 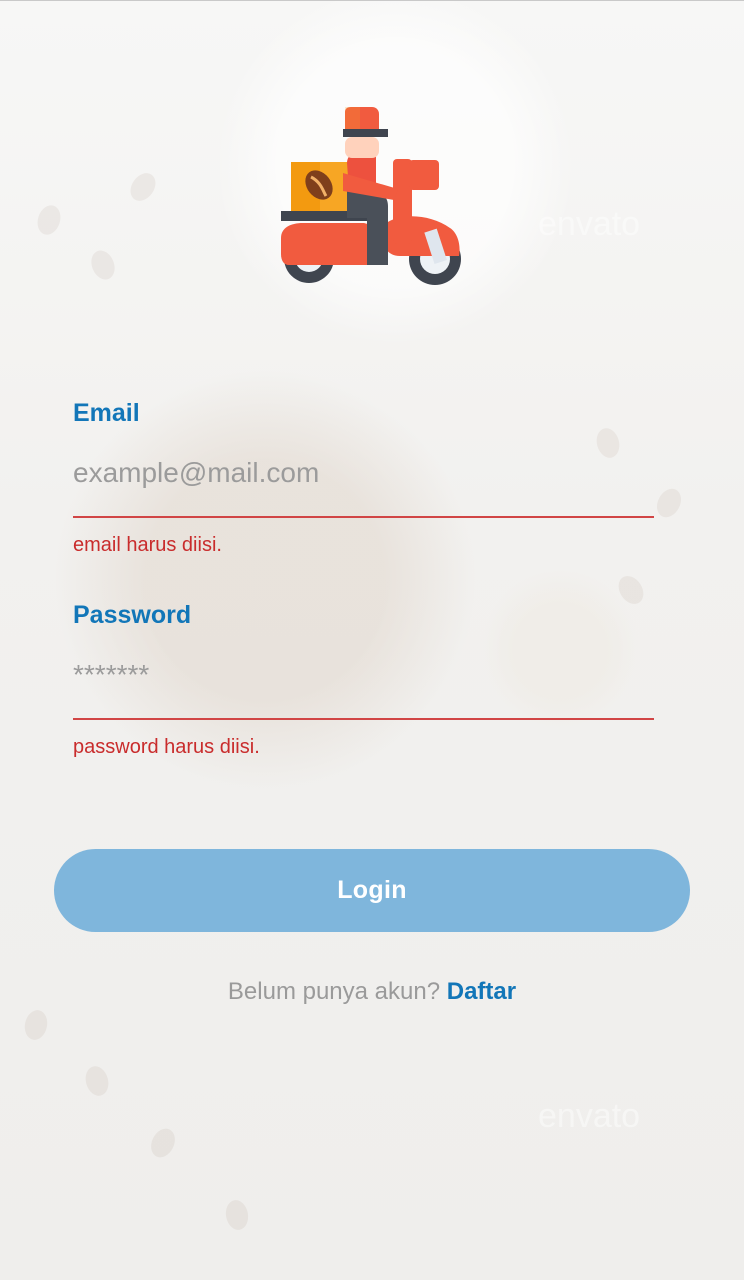 I want to click on login-button: Login, so click(x=372, y=890).